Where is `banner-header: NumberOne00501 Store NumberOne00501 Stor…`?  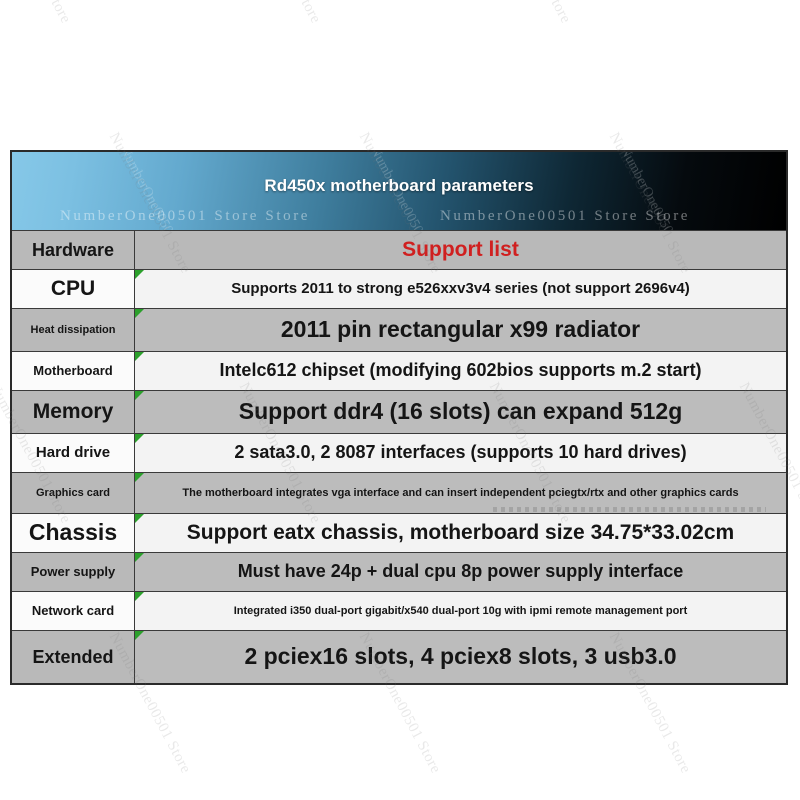 banner-header: NumberOne00501 Store NumberOne00501 Stor… is located at coordinates (399, 191).